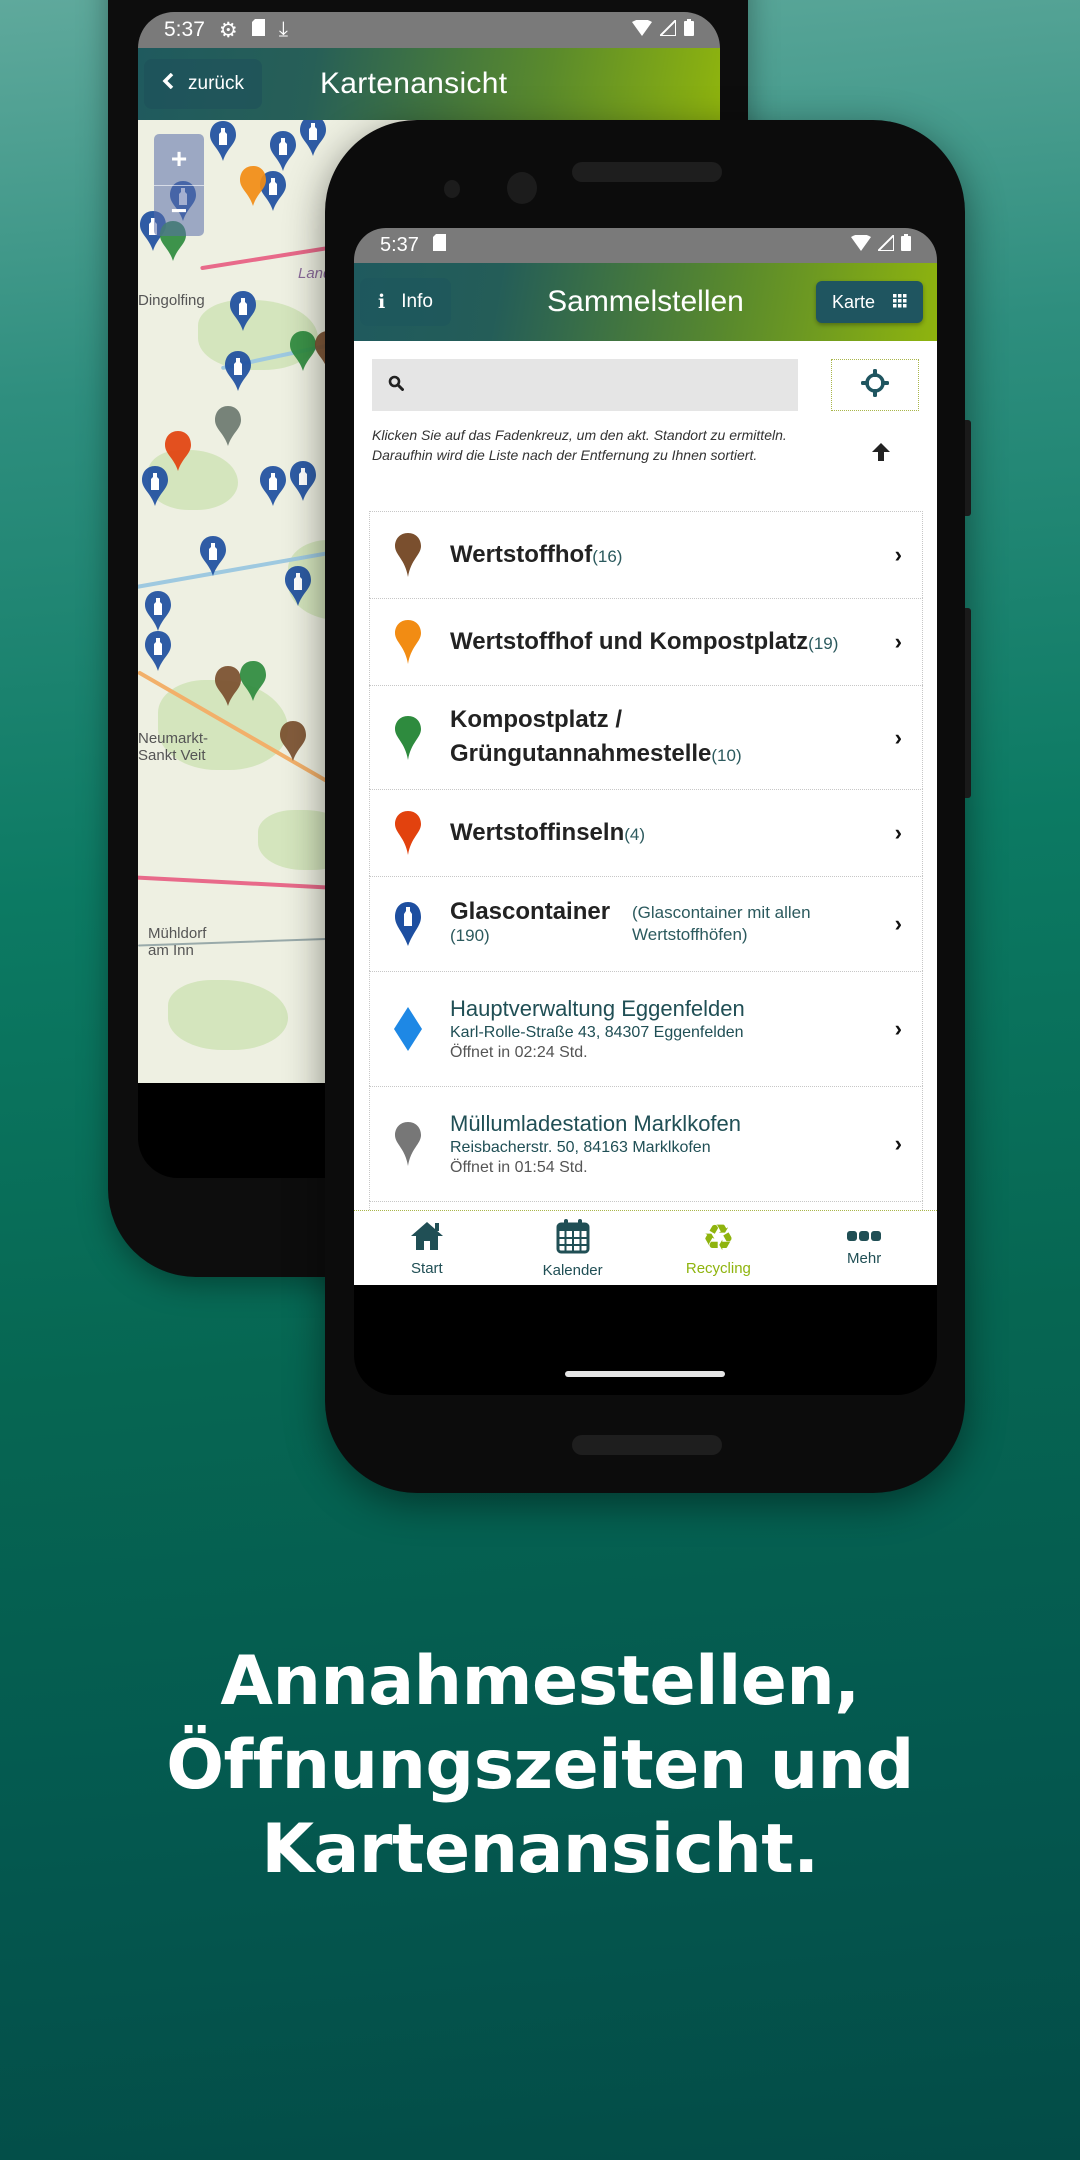  Describe the element at coordinates (396, 385) in the screenshot. I see `search-icon` at that location.